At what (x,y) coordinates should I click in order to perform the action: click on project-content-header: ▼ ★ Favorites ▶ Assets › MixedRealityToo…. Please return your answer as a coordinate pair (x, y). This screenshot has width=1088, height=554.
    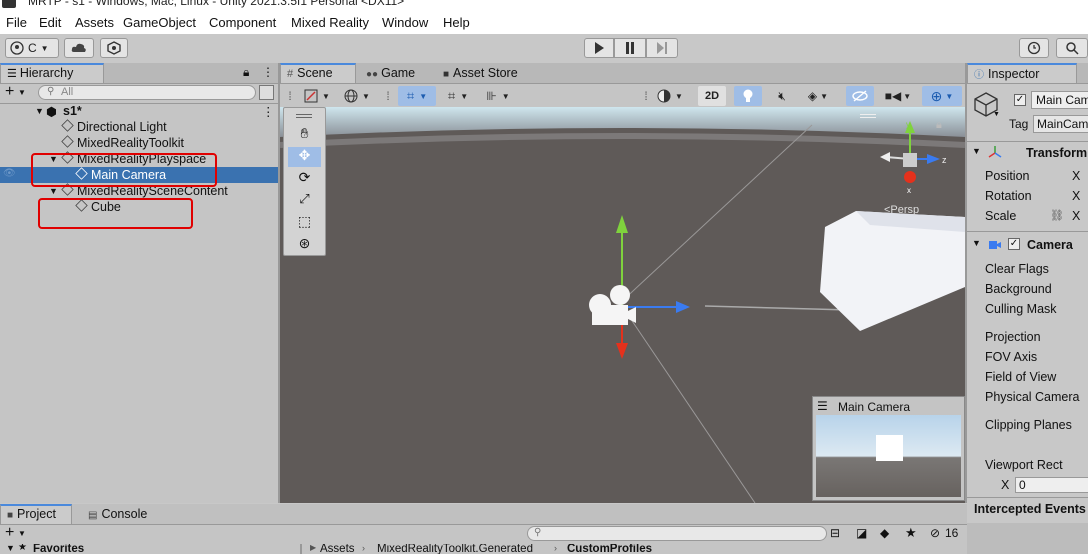
    Looking at the image, I should click on (483, 549).